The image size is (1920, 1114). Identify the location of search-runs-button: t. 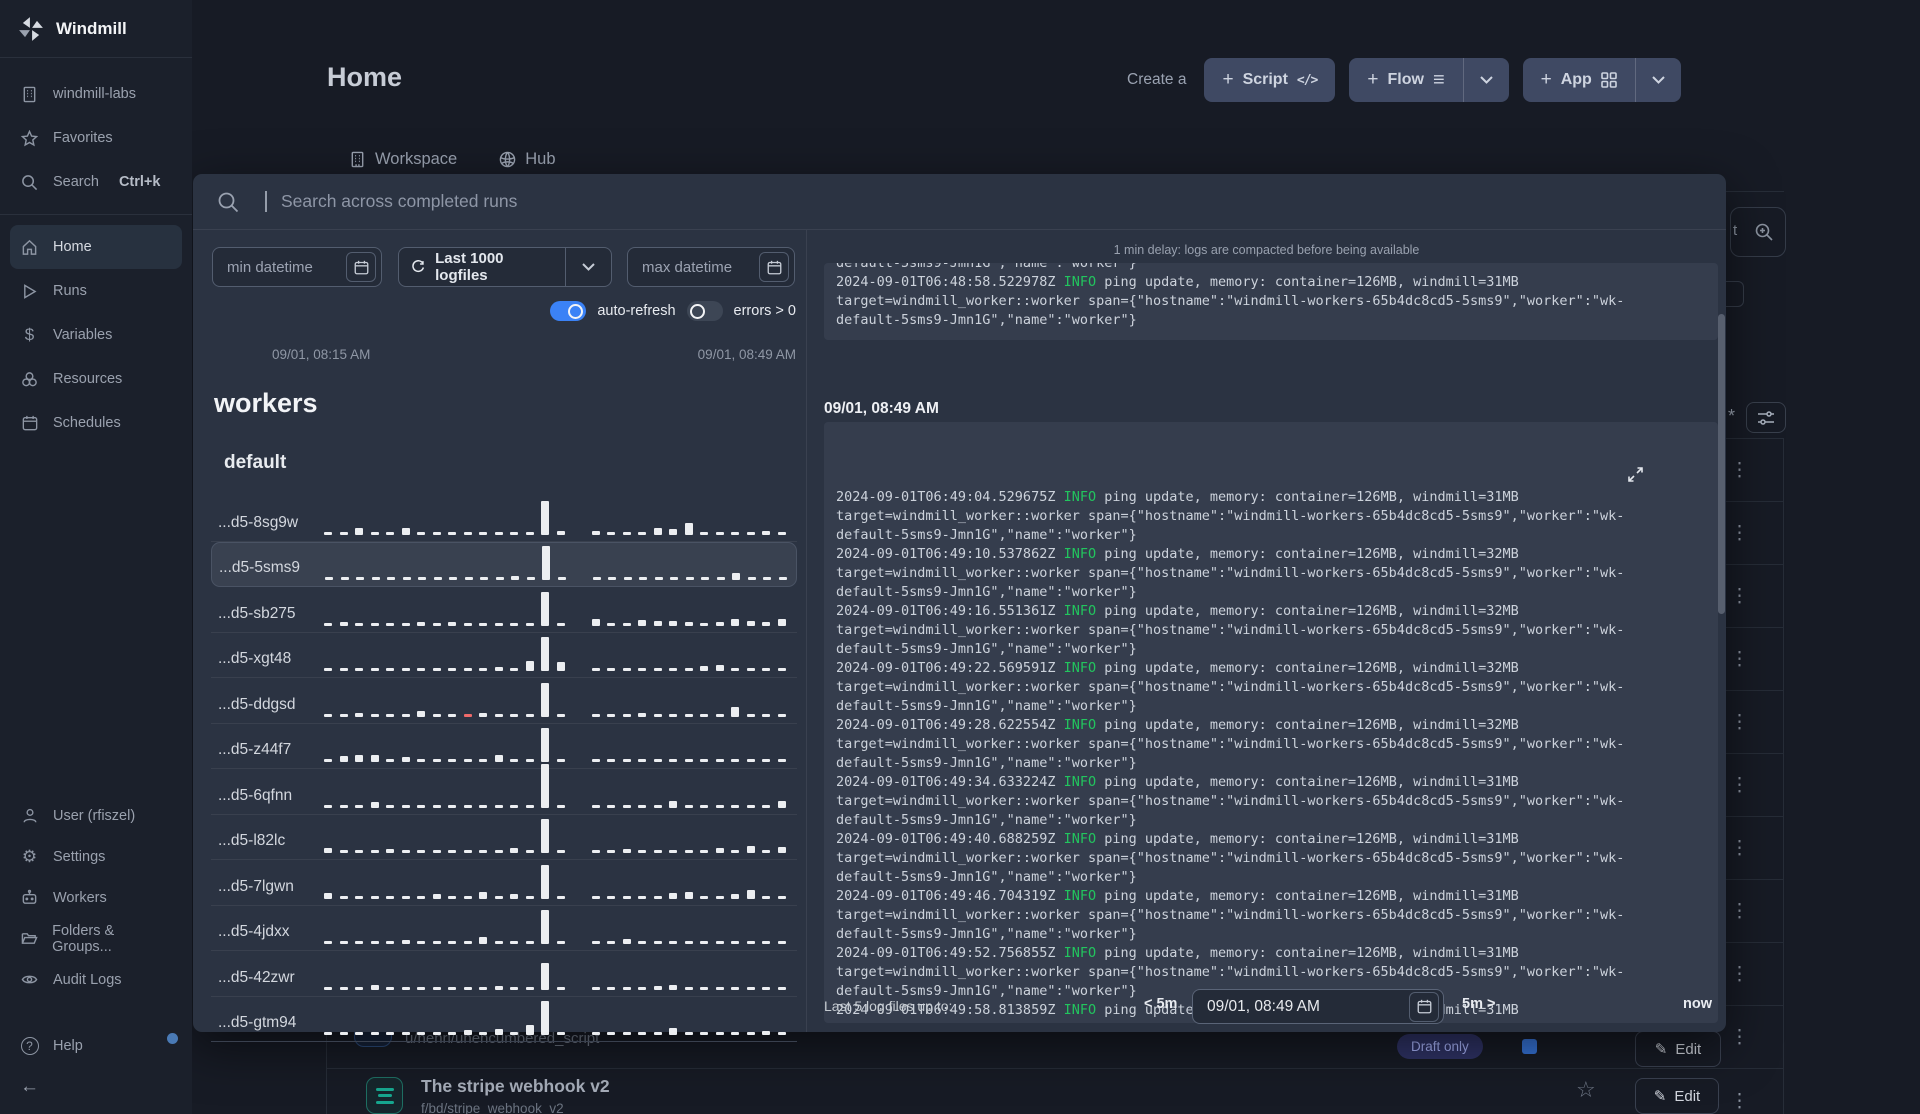
(1758, 232).